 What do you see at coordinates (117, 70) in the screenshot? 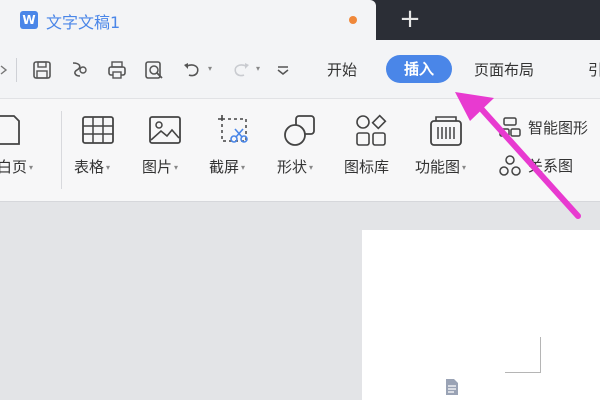
I see `print-icon` at bounding box center [117, 70].